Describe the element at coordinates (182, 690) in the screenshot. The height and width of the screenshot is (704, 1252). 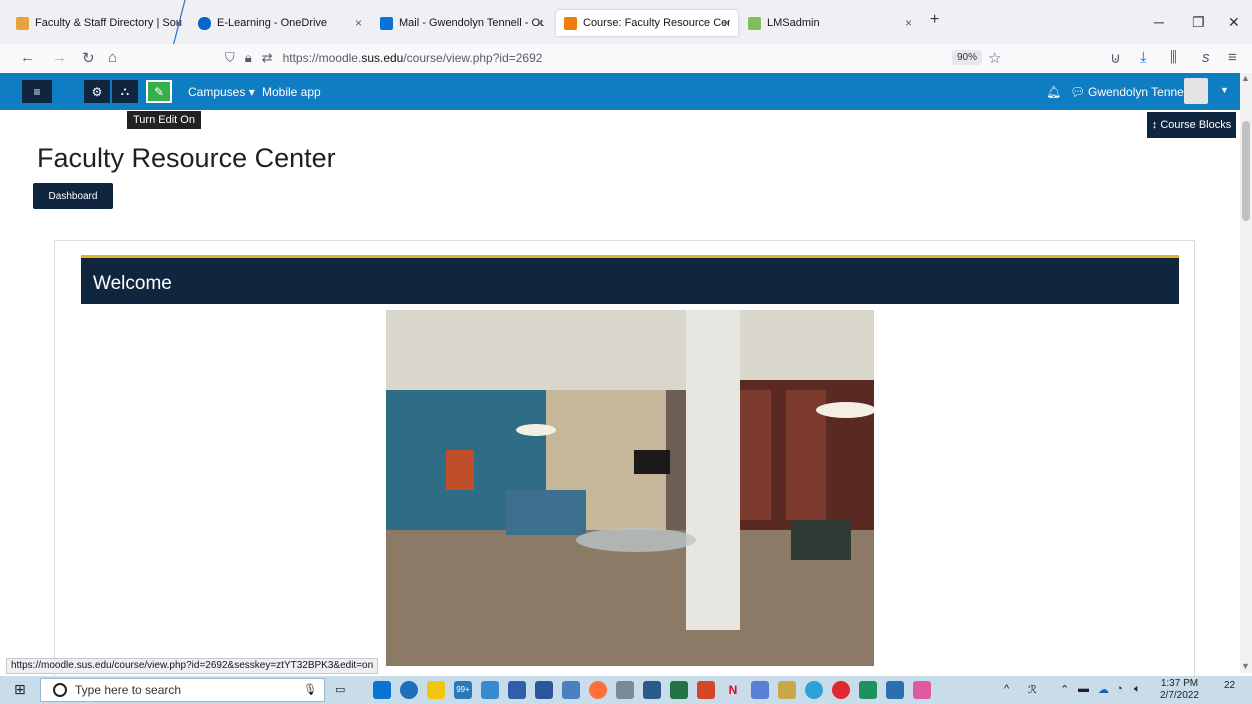
I see `taskbar-search-input: Type here to search` at that location.